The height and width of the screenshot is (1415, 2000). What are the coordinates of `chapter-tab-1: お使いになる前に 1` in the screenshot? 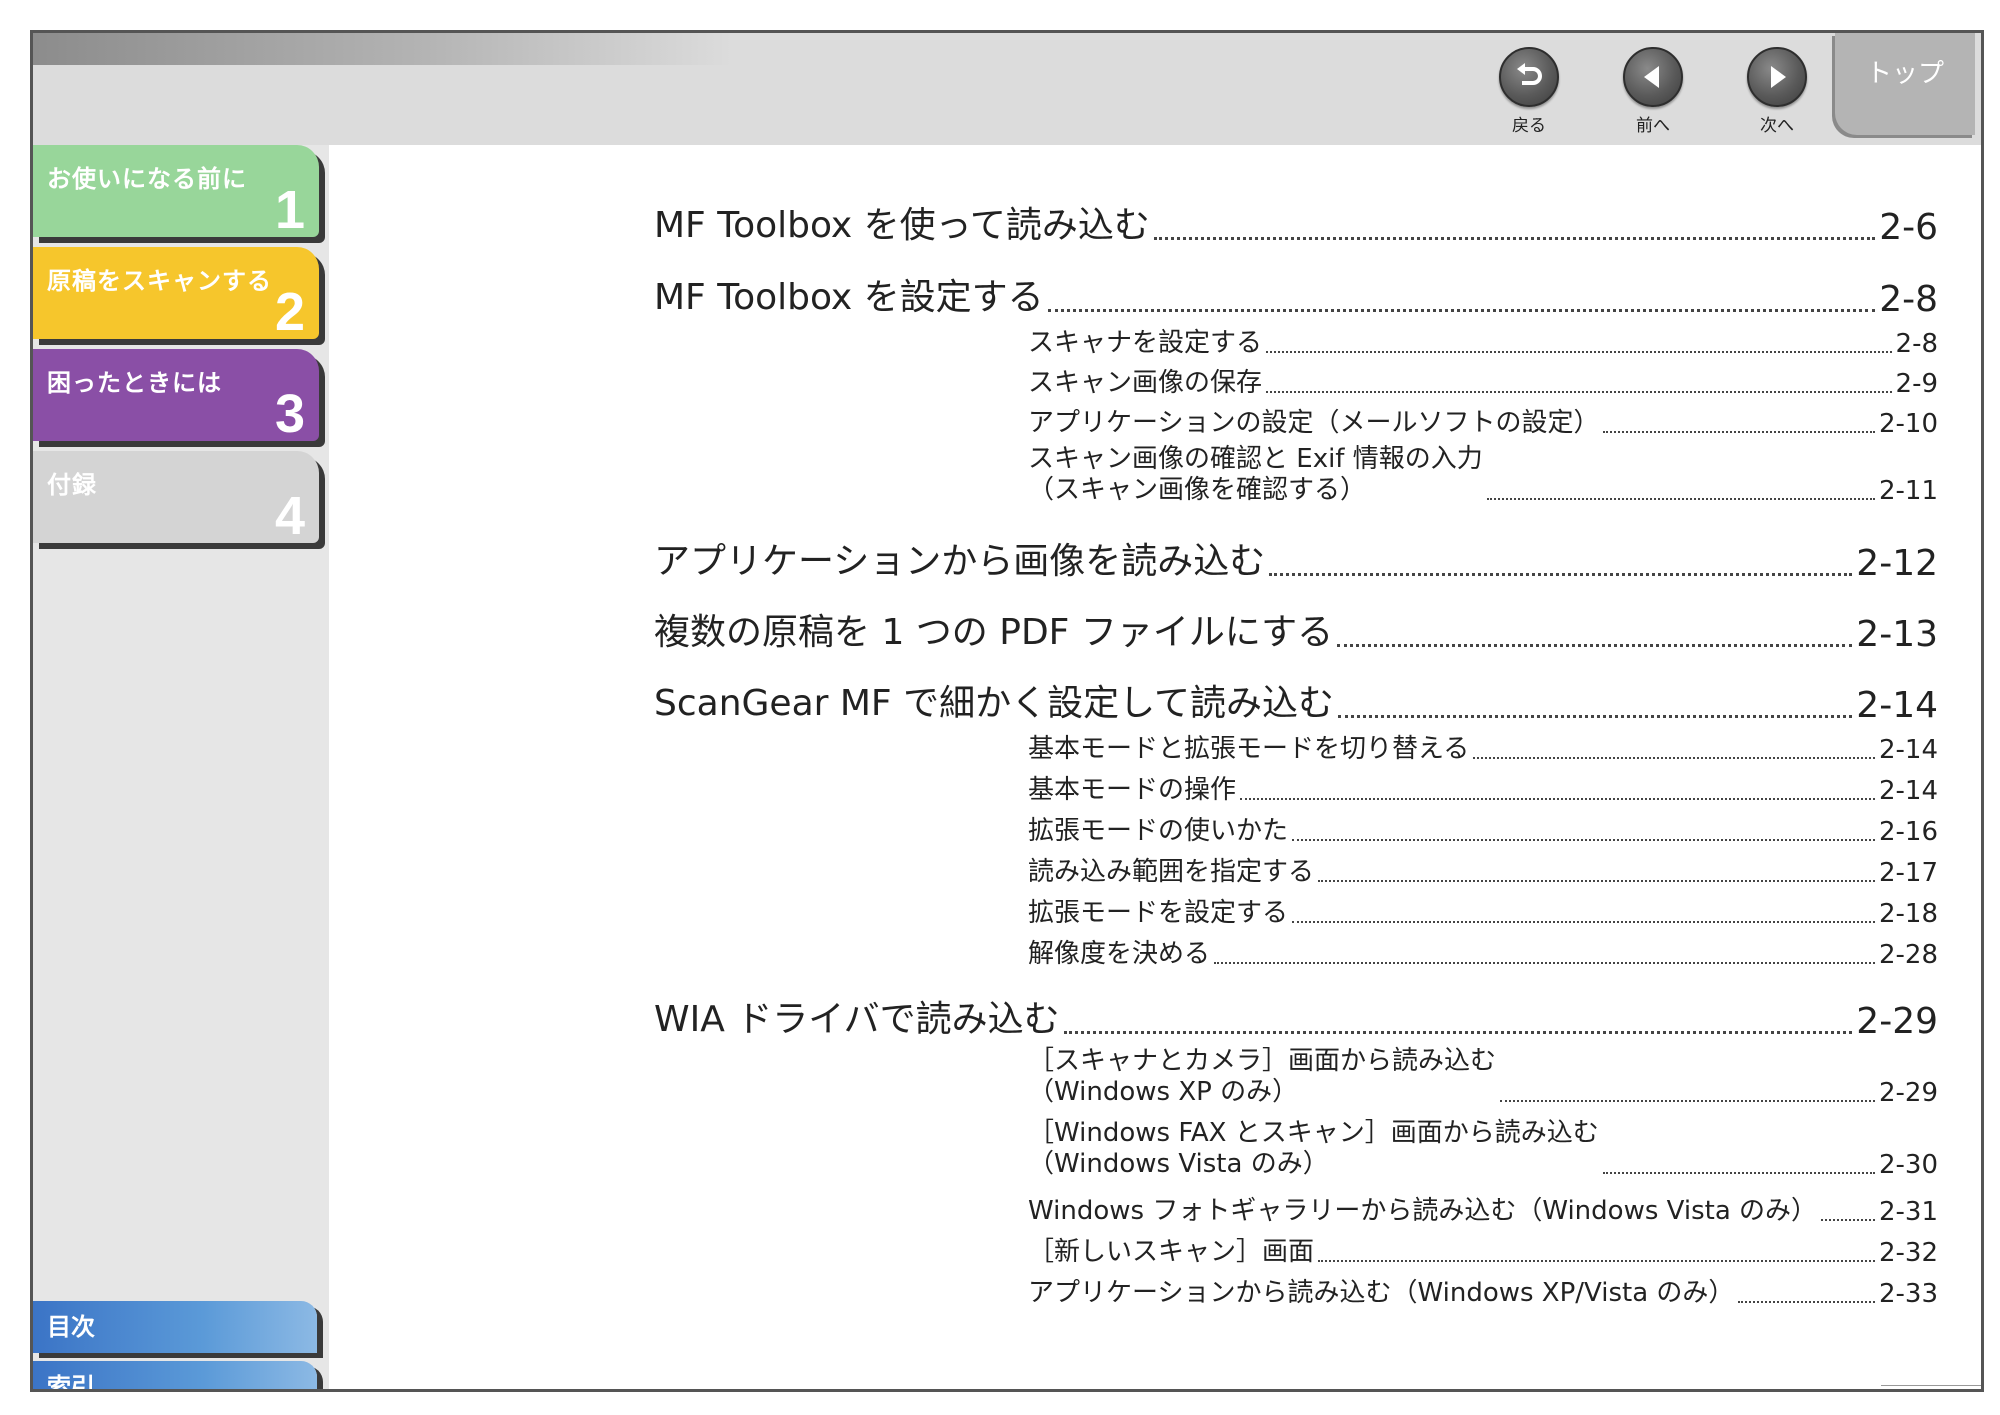 It's located at (176, 191).